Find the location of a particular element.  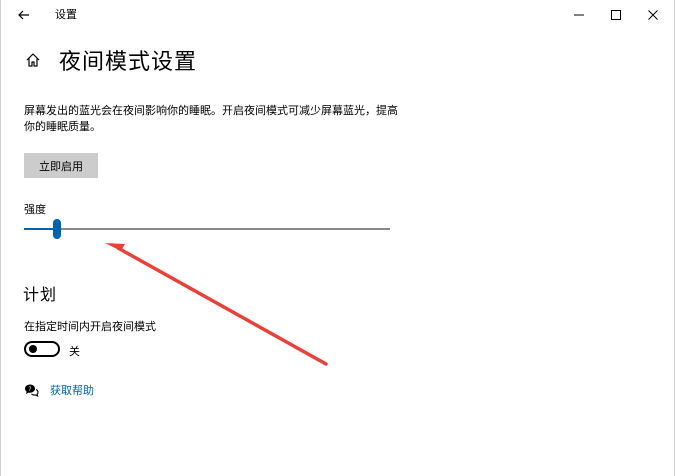

page-header: 夜间模式设置 is located at coordinates (110, 60).